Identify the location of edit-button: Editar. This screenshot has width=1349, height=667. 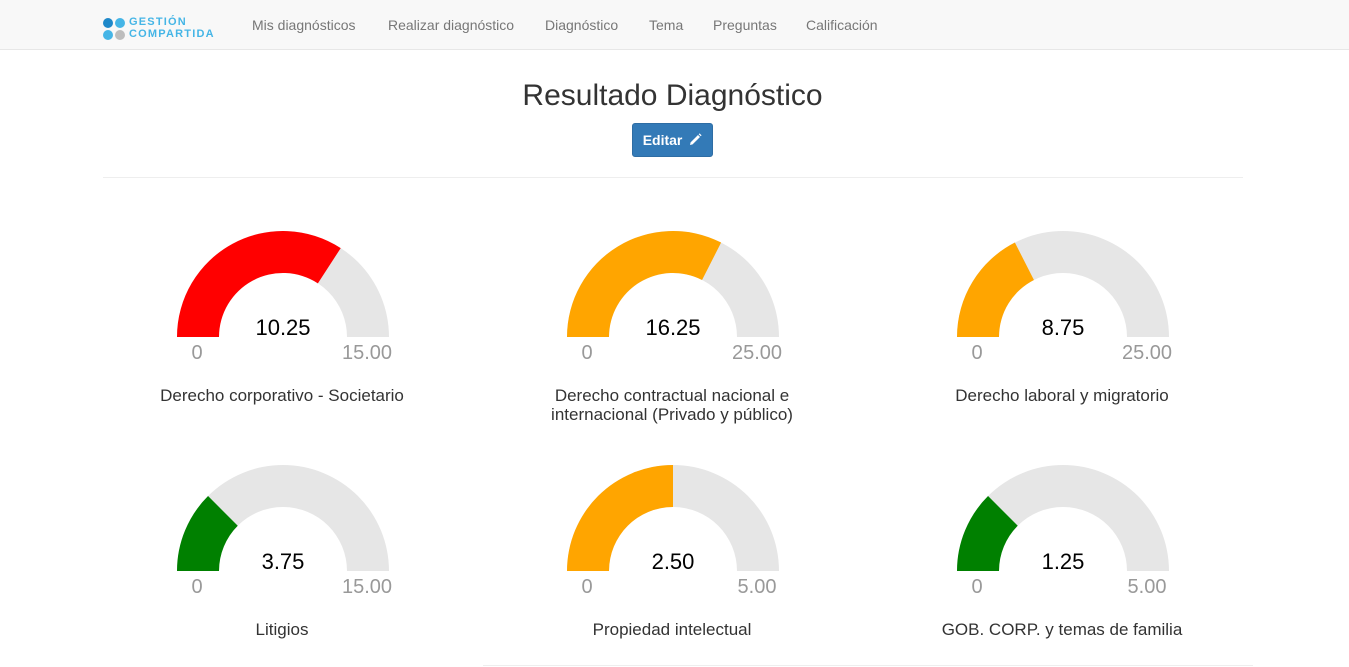
(672, 140).